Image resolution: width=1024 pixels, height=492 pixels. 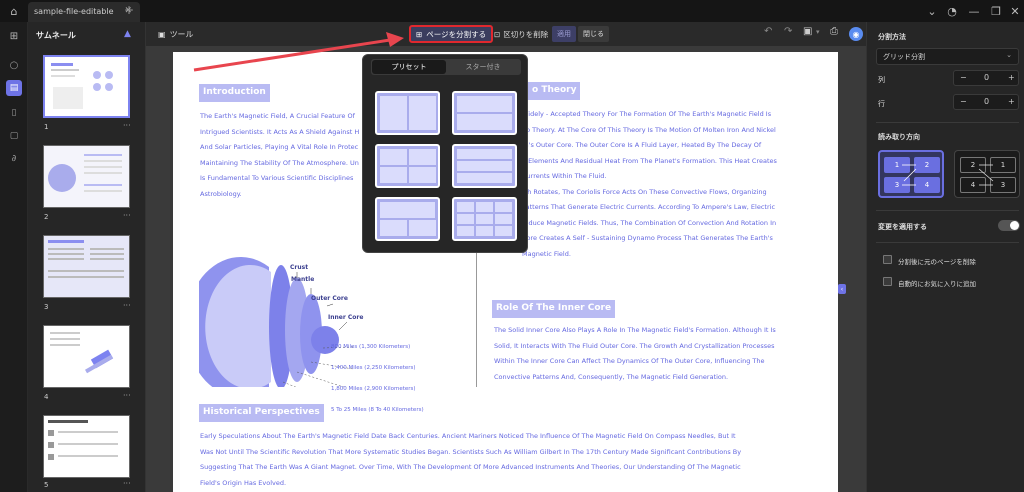 I want to click on toolbox-icon: ▣, so click(x=162, y=34).